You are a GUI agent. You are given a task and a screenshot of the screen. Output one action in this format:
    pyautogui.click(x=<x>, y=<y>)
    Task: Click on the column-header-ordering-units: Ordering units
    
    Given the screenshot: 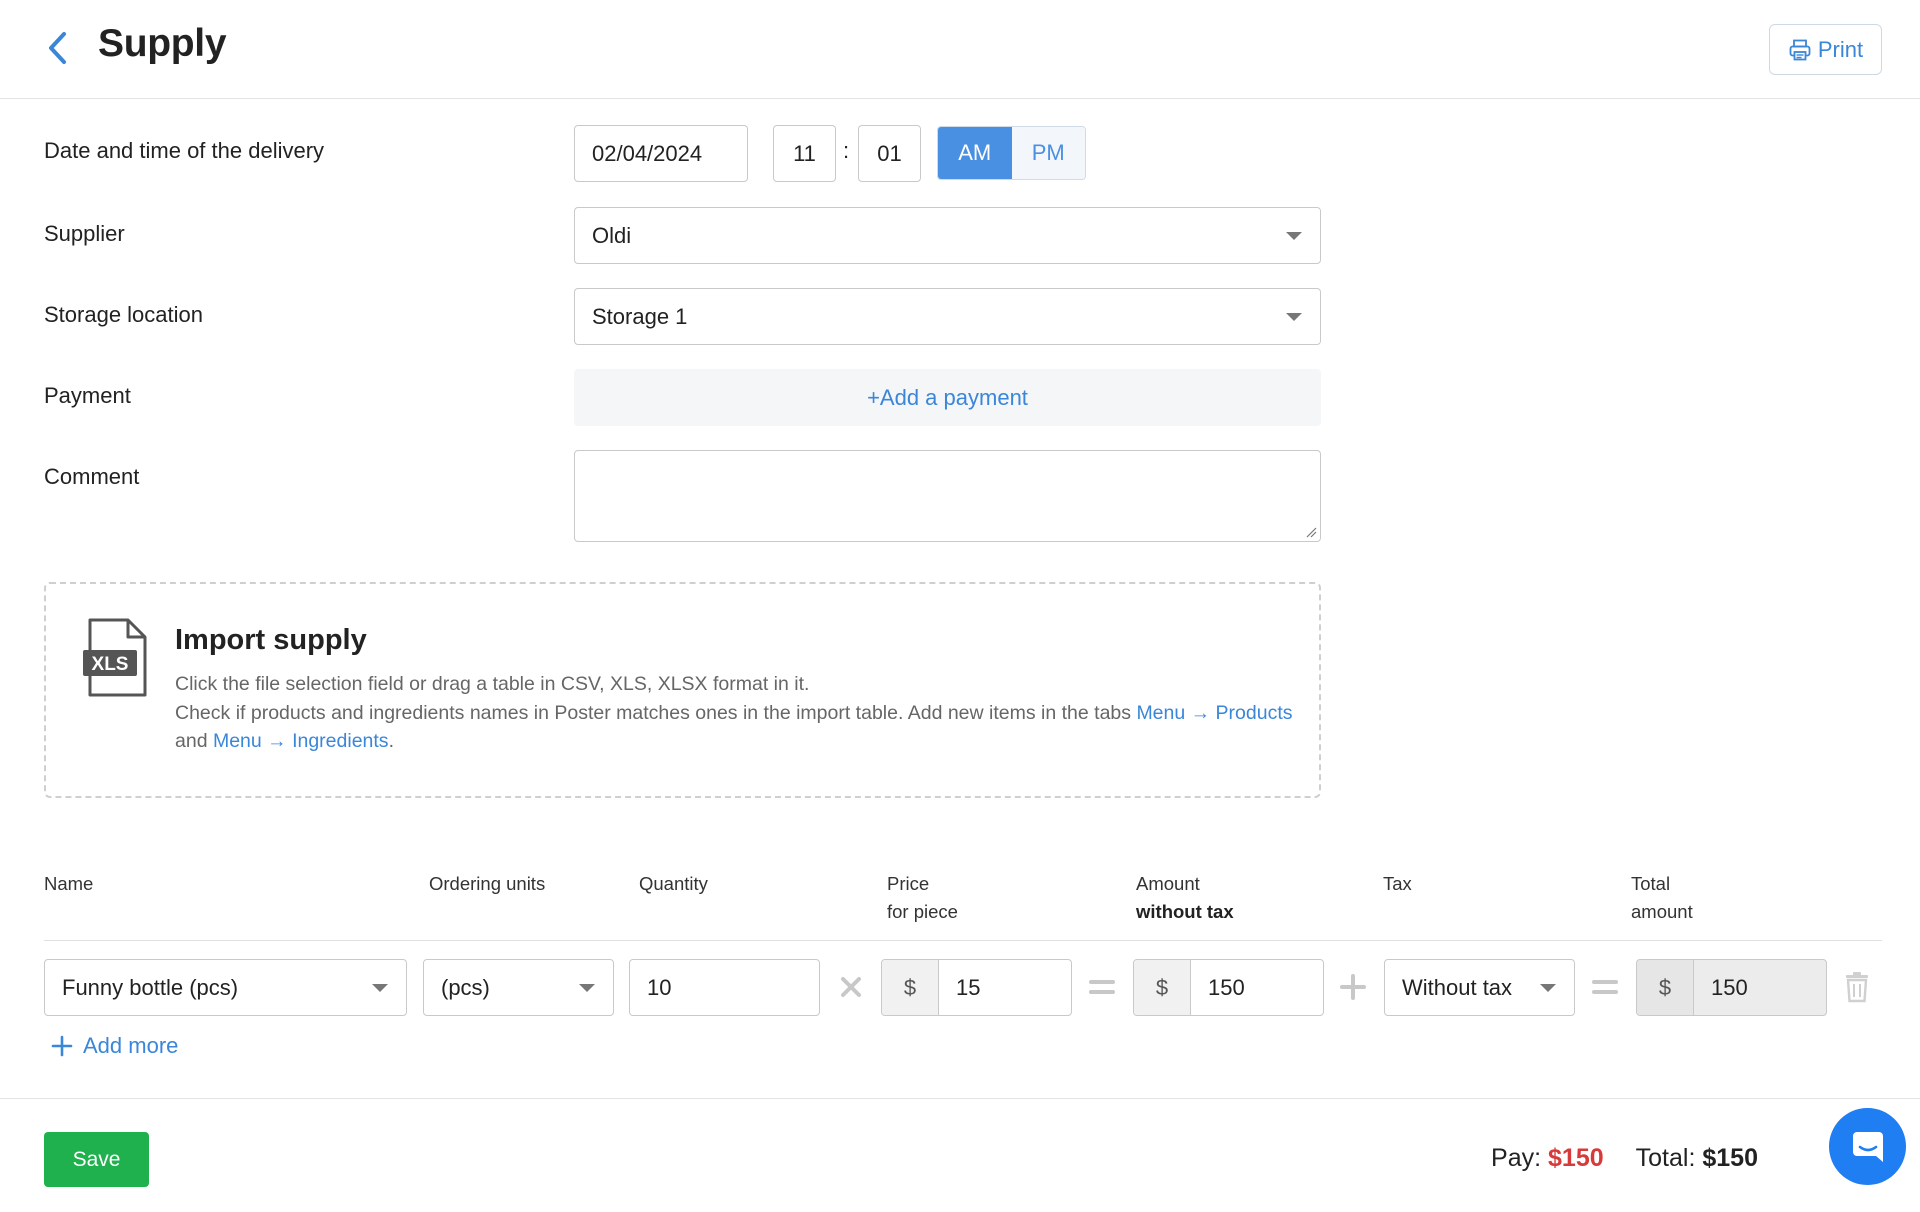 What is the action you would take?
    pyautogui.click(x=487, y=883)
    